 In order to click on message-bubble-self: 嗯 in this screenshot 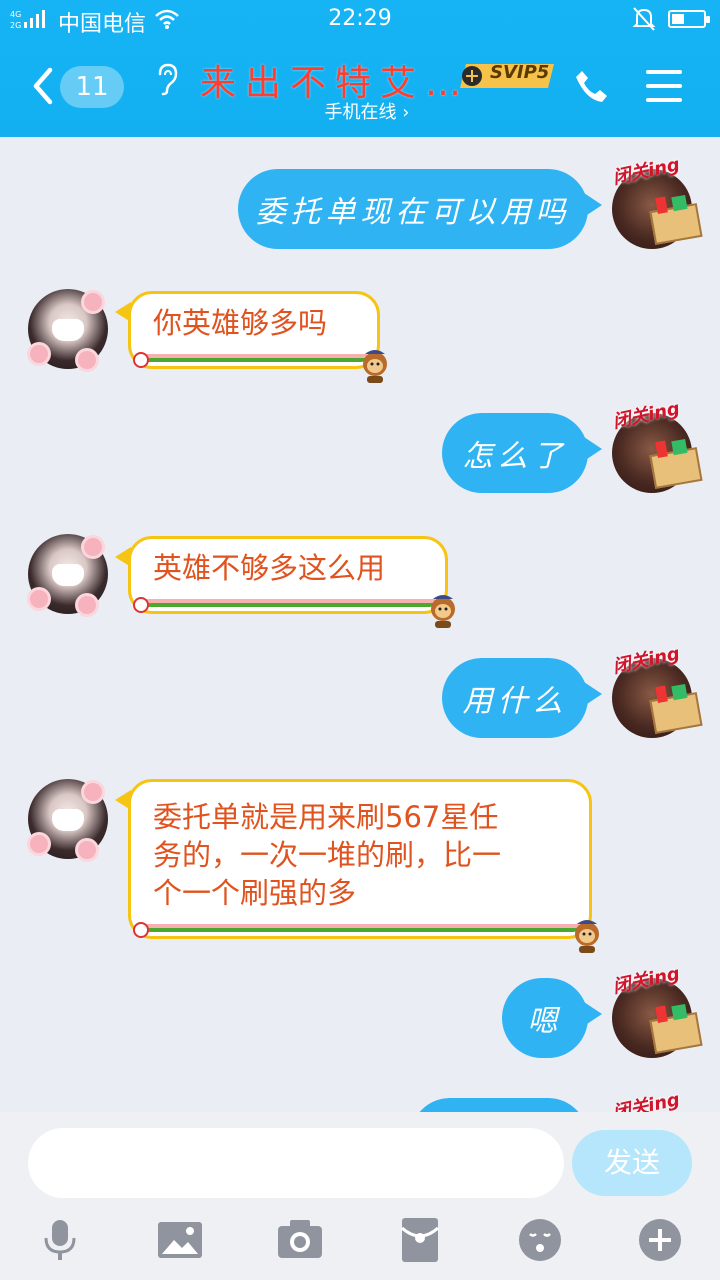, I will do `click(552, 1018)`.